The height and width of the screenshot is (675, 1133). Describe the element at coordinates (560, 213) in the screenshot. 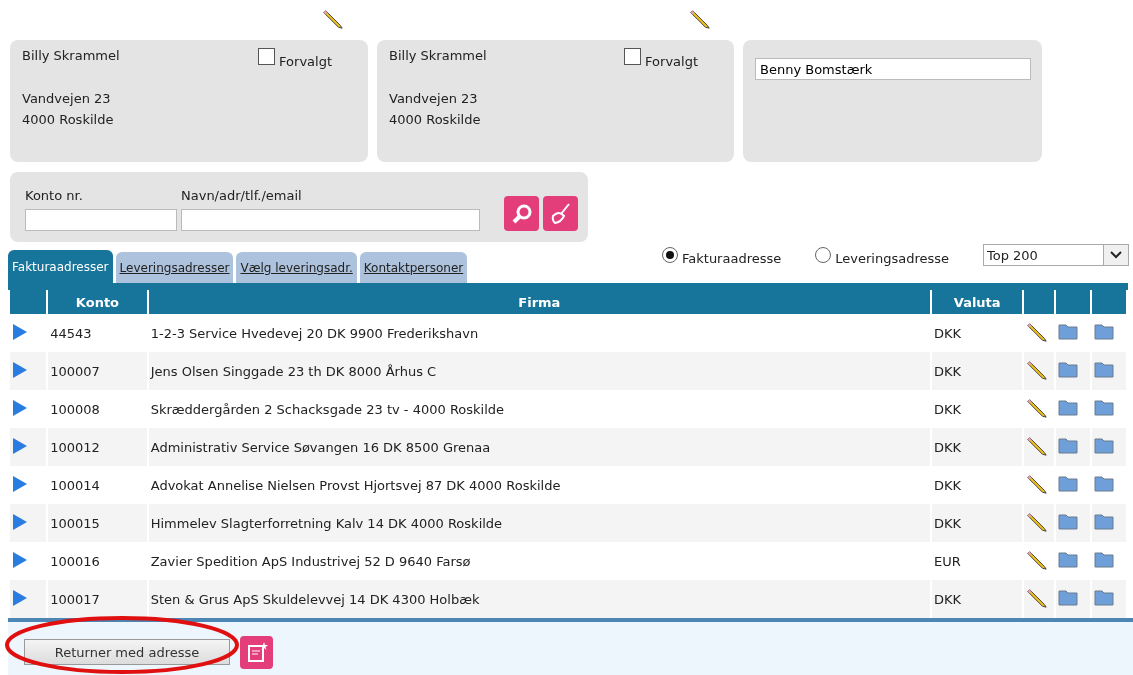

I see `clear-button` at that location.